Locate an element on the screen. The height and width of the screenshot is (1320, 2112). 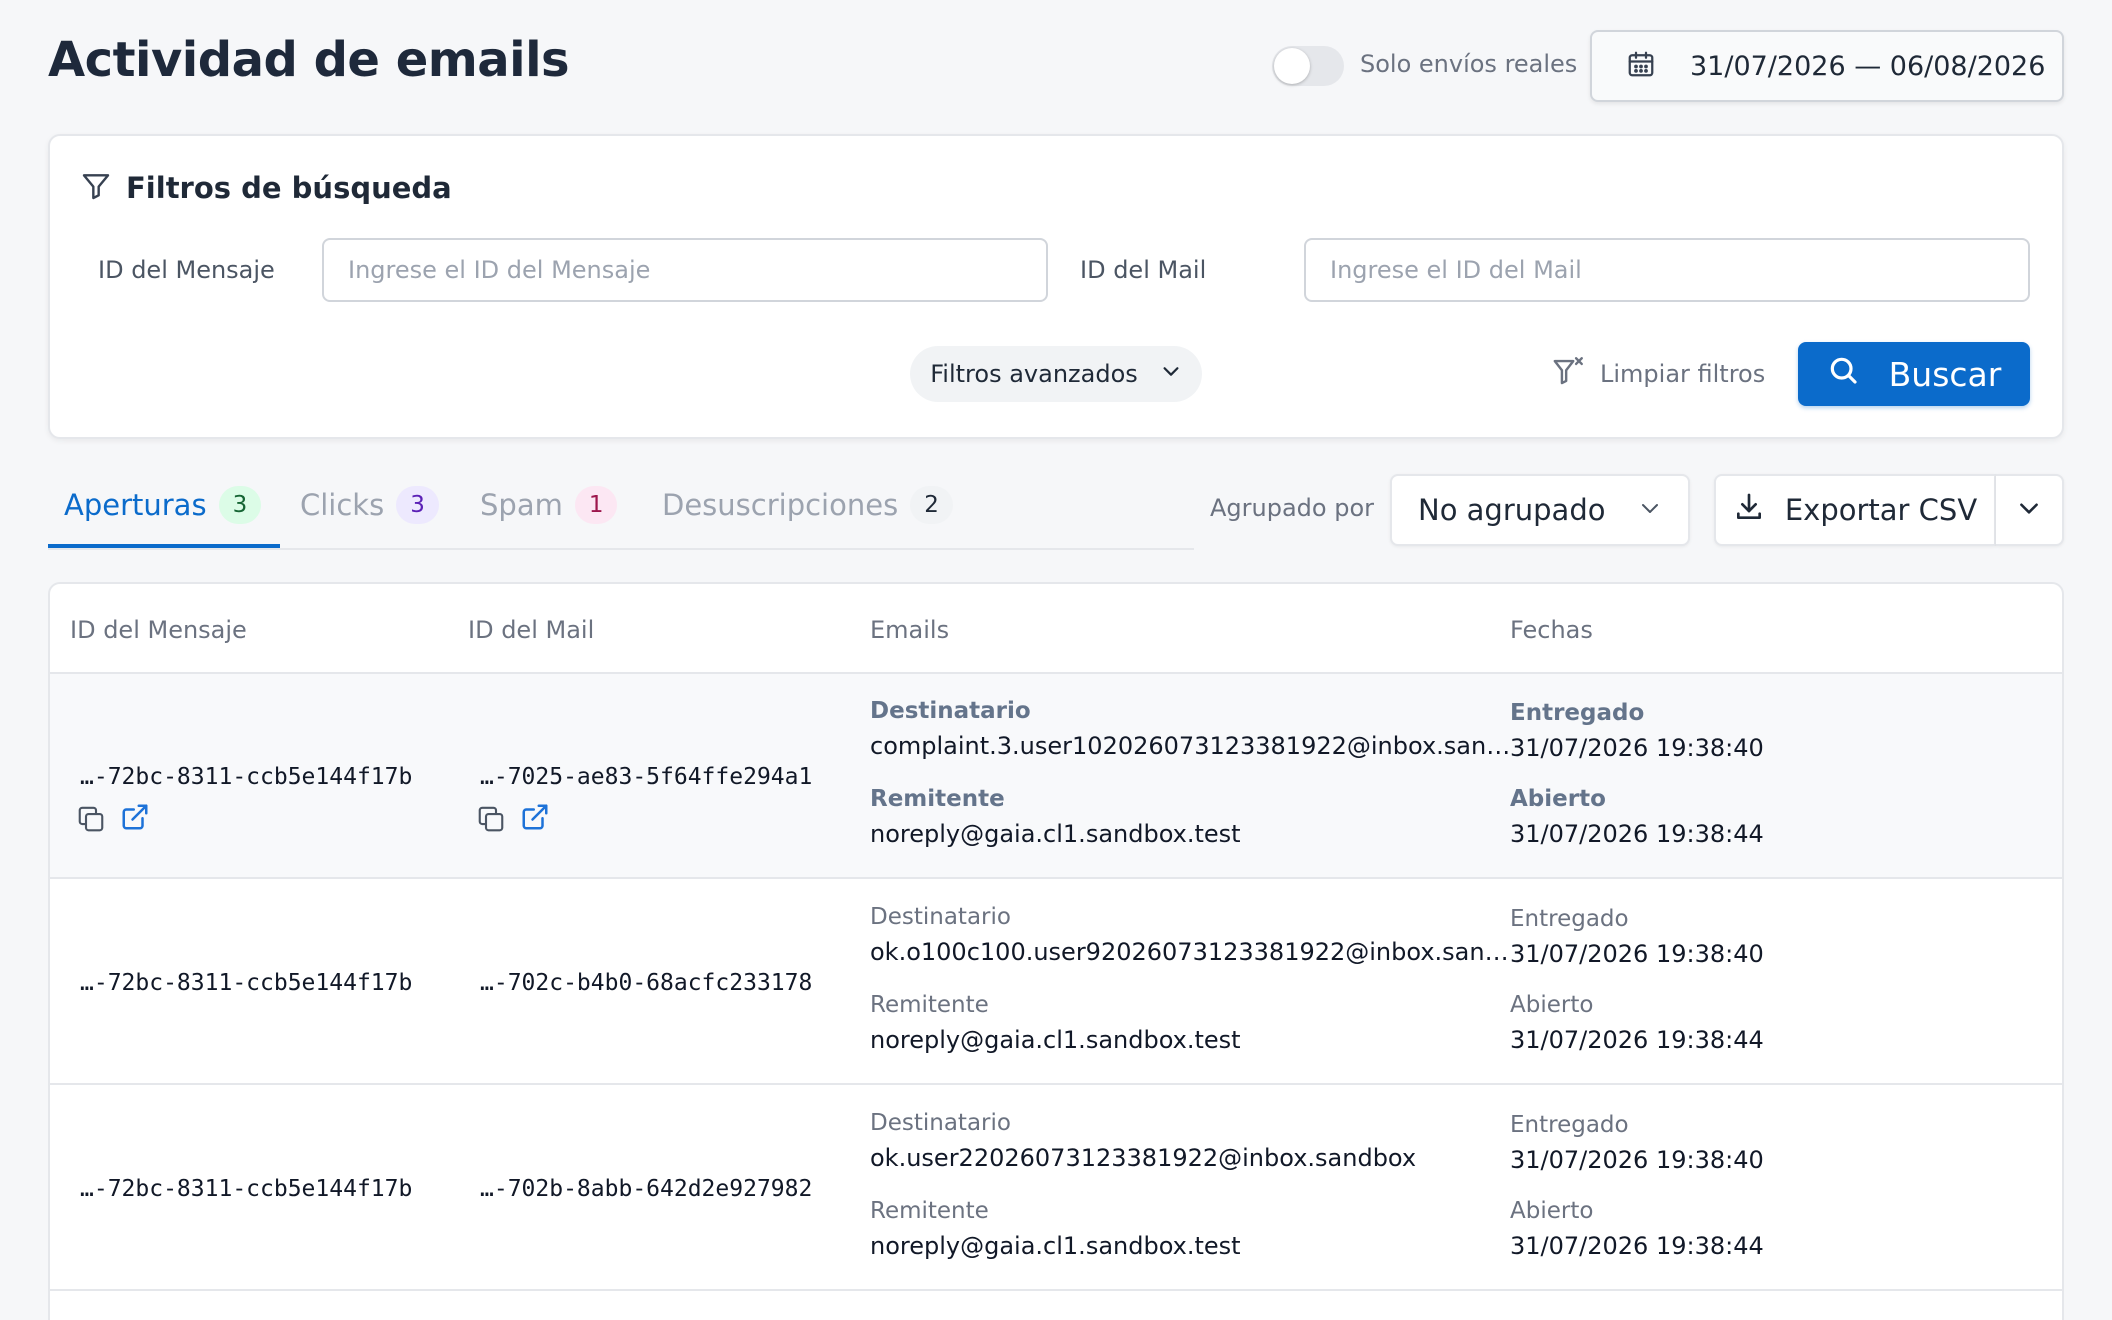
active-tab-indicator is located at coordinates (164, 546).